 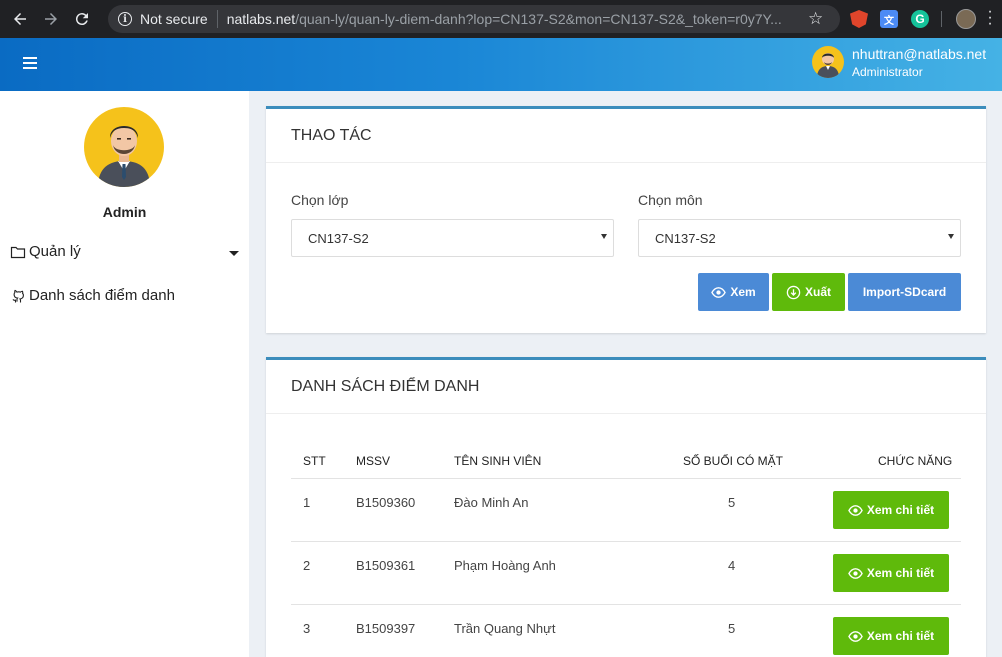 What do you see at coordinates (815, 18) in the screenshot?
I see `bookmark-star-icon: ☆` at bounding box center [815, 18].